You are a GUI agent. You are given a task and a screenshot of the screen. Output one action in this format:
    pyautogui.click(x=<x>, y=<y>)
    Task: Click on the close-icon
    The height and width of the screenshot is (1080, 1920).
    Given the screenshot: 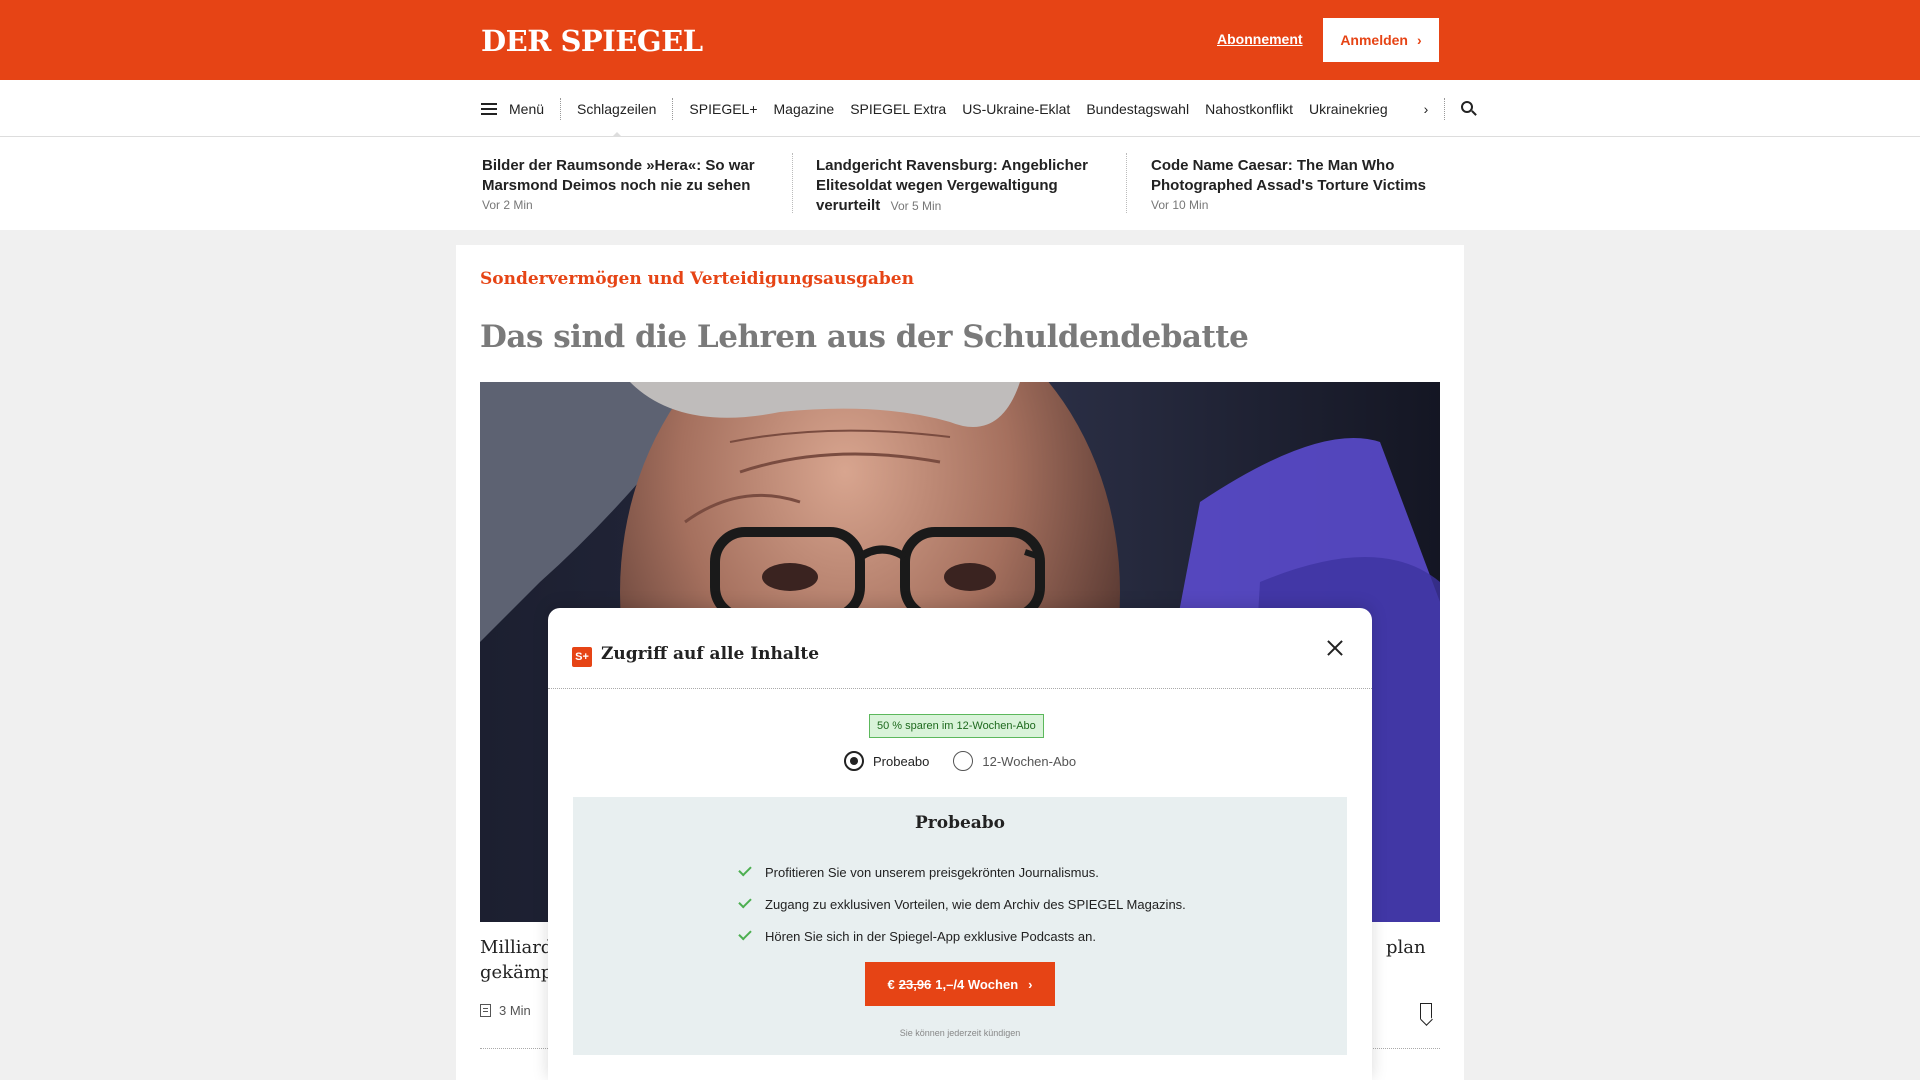 What is the action you would take?
    pyautogui.click(x=1335, y=648)
    